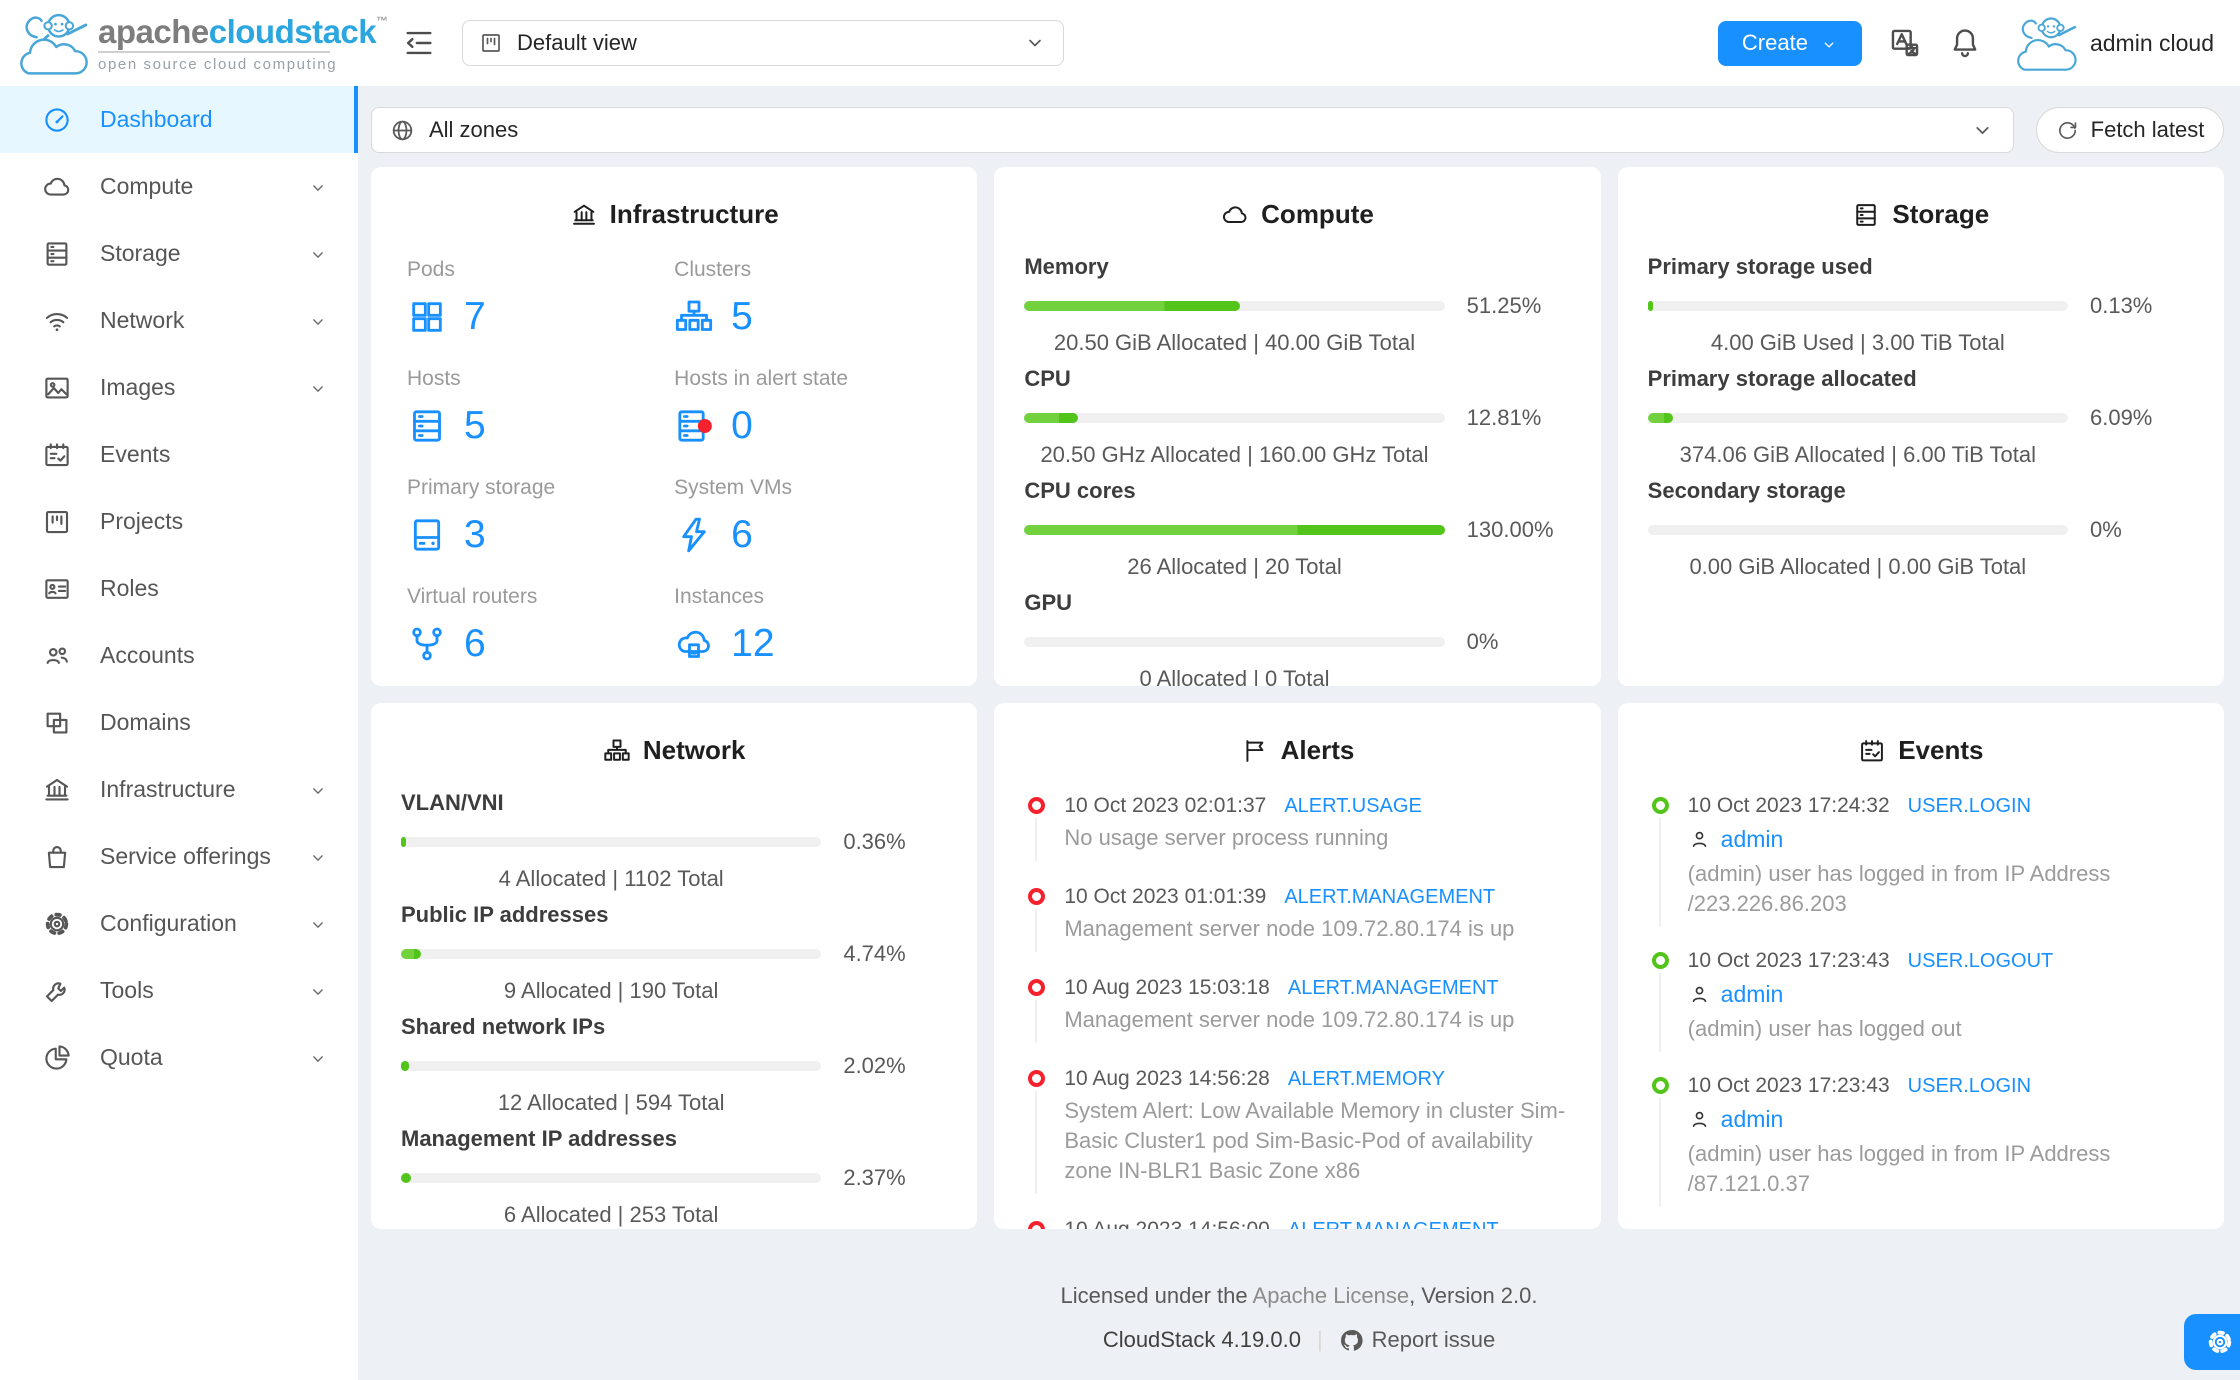  I want to click on sidebar-item: Quota, so click(179, 1057).